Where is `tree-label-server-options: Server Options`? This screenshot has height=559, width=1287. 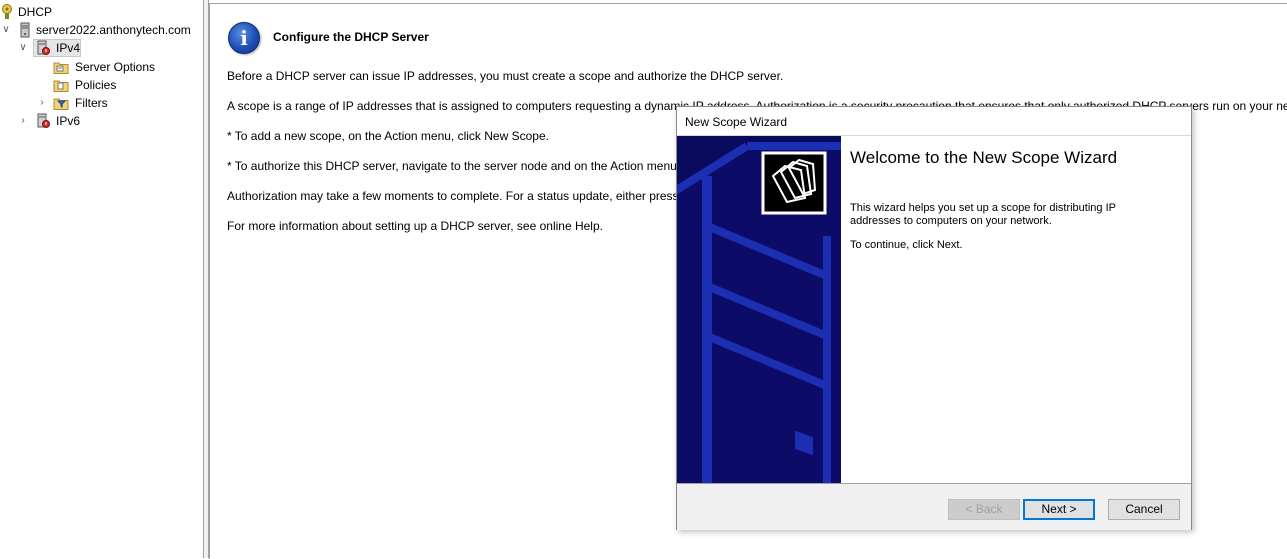
tree-label-server-options: Server Options is located at coordinates (115, 67).